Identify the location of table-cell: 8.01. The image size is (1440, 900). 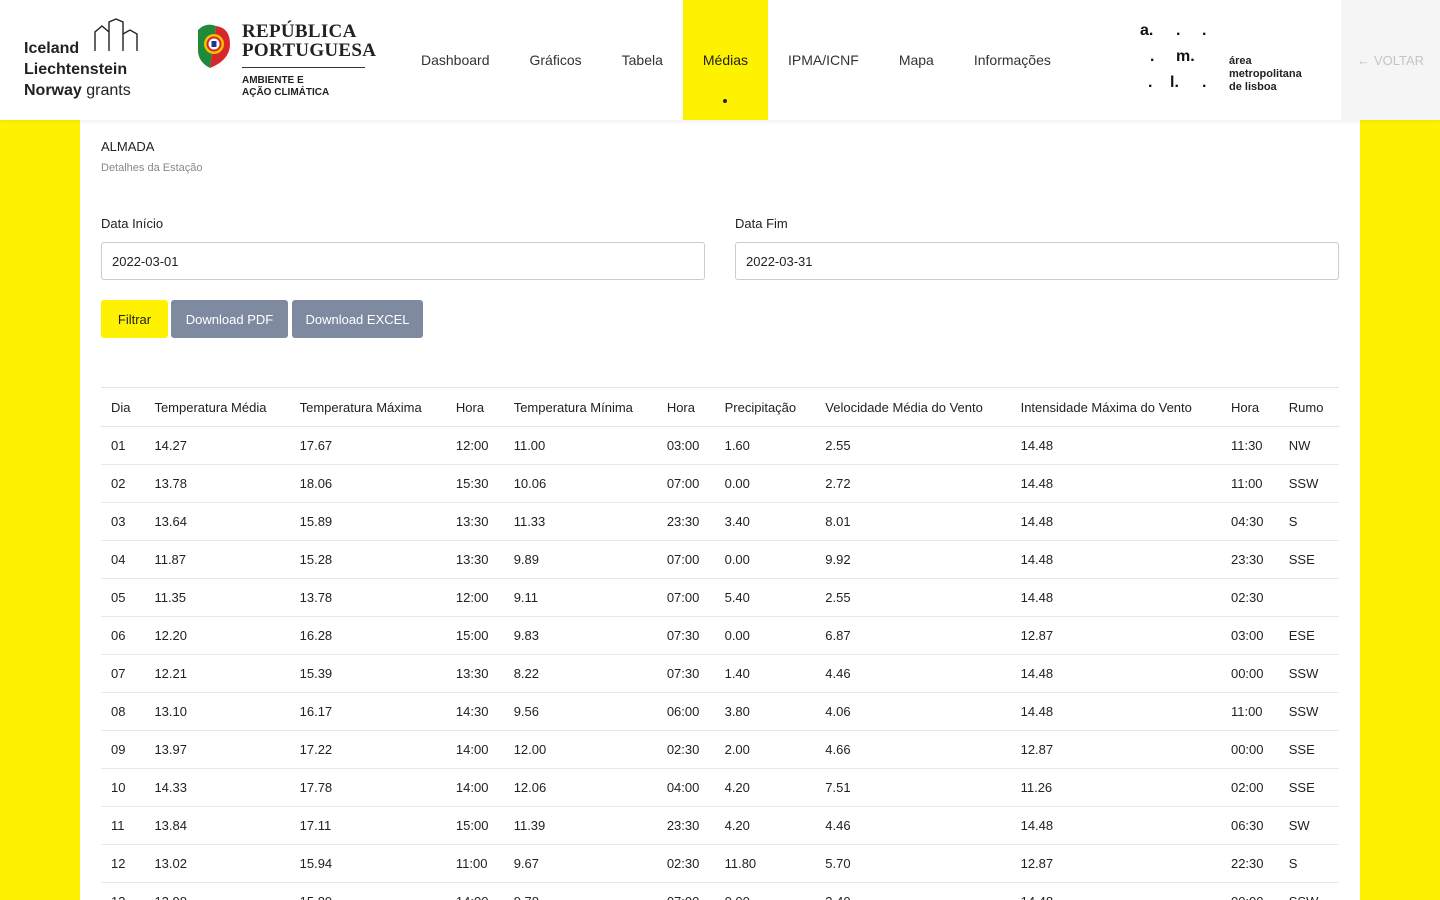
(913, 521).